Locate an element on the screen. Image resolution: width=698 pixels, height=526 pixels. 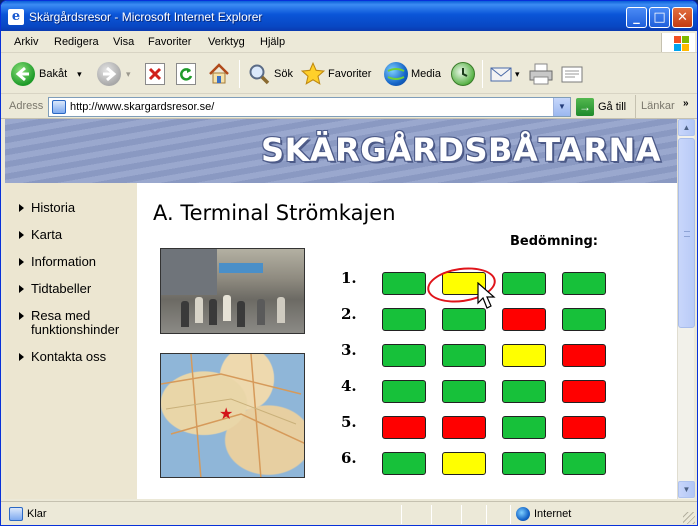
print-button is located at coordinates (541, 74).